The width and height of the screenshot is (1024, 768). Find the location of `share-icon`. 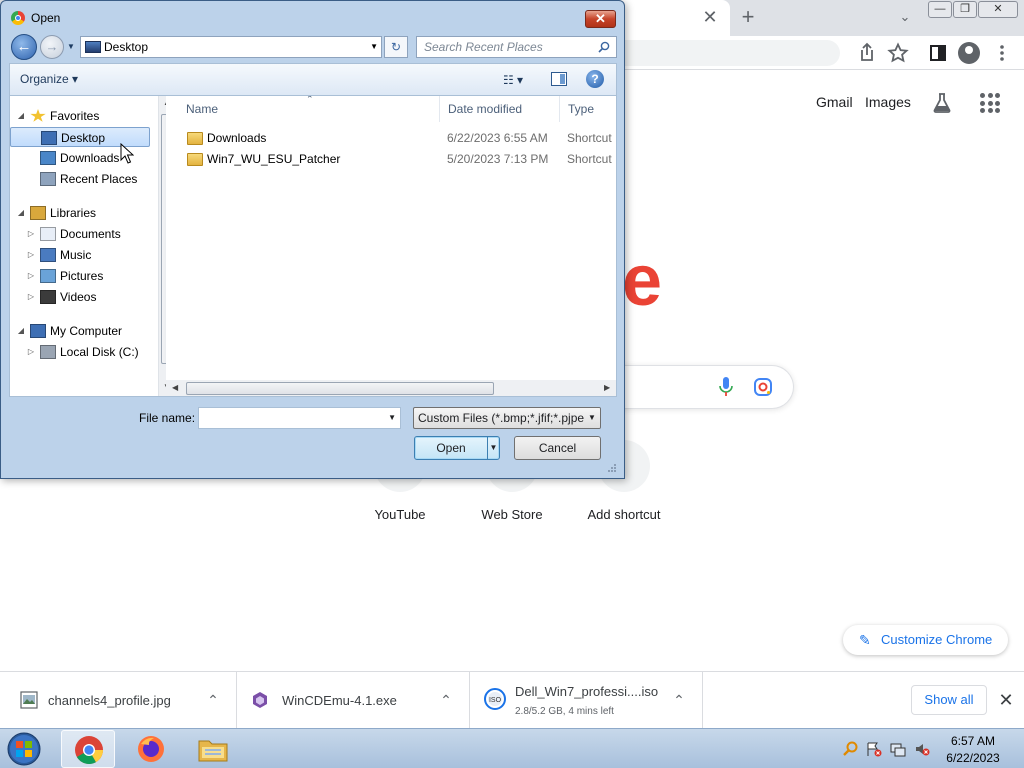

share-icon is located at coordinates (867, 53).